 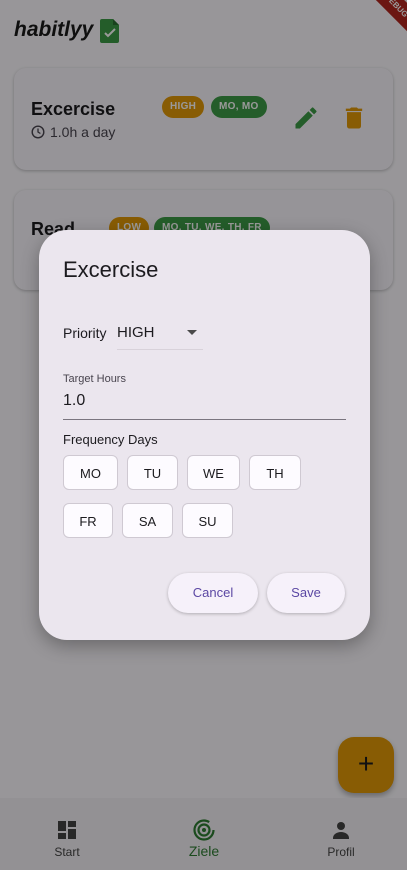 What do you see at coordinates (213, 593) in the screenshot?
I see `cancel-button: Cancel` at bounding box center [213, 593].